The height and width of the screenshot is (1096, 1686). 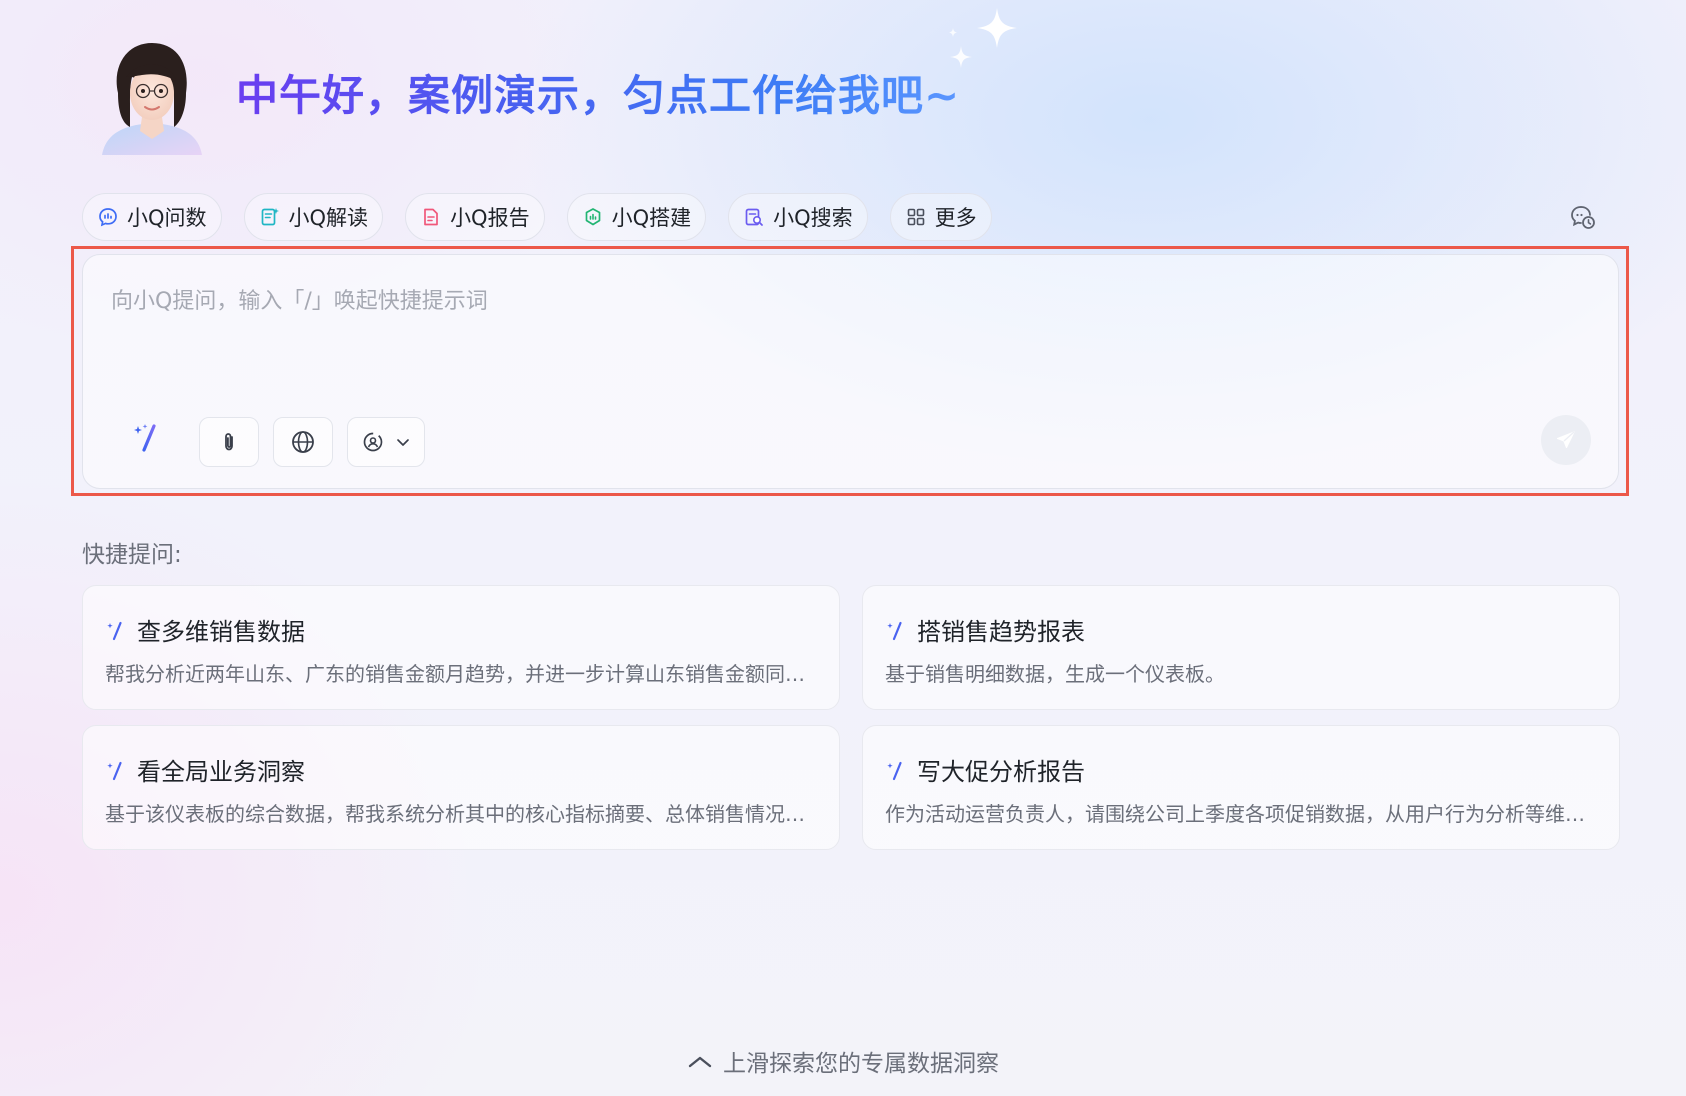 What do you see at coordinates (167, 218) in the screenshot?
I see `tool-label: 小Q问数` at bounding box center [167, 218].